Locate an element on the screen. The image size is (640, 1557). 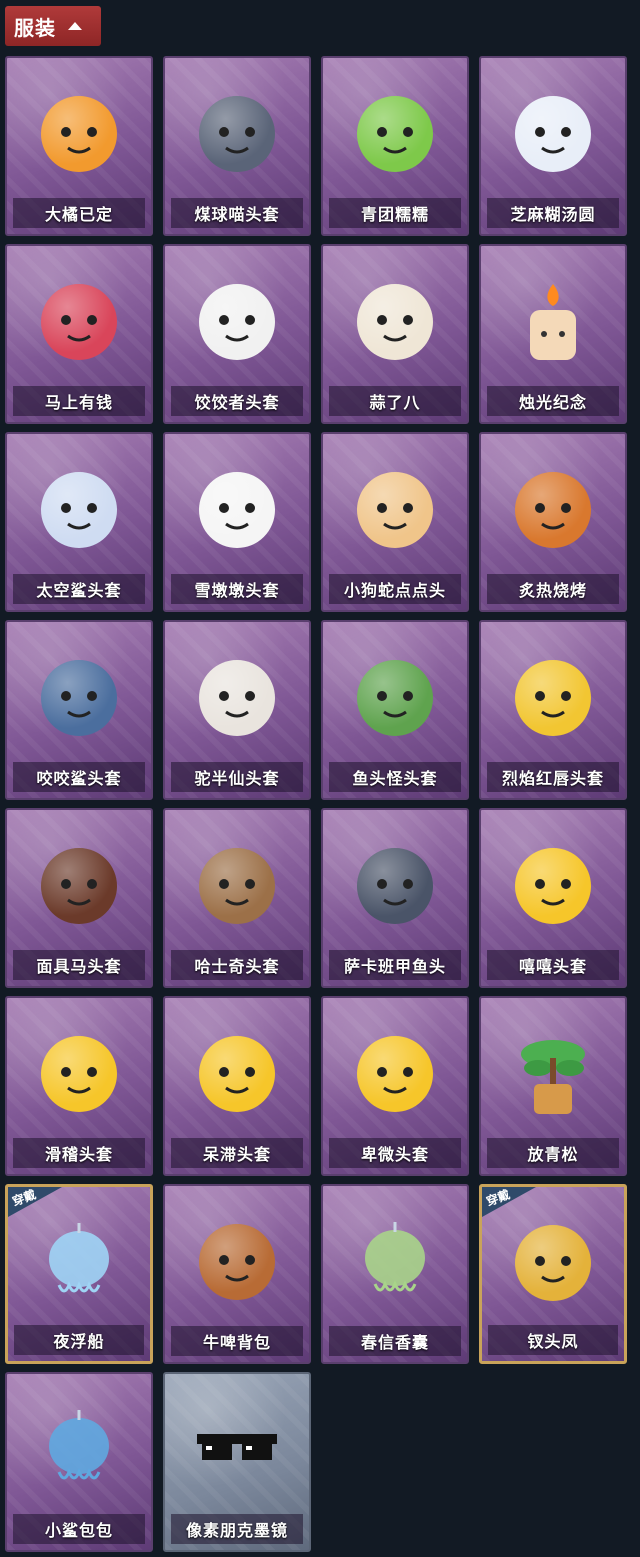
costume-card: 小狗蛇点点头 is located at coordinates (395, 522).